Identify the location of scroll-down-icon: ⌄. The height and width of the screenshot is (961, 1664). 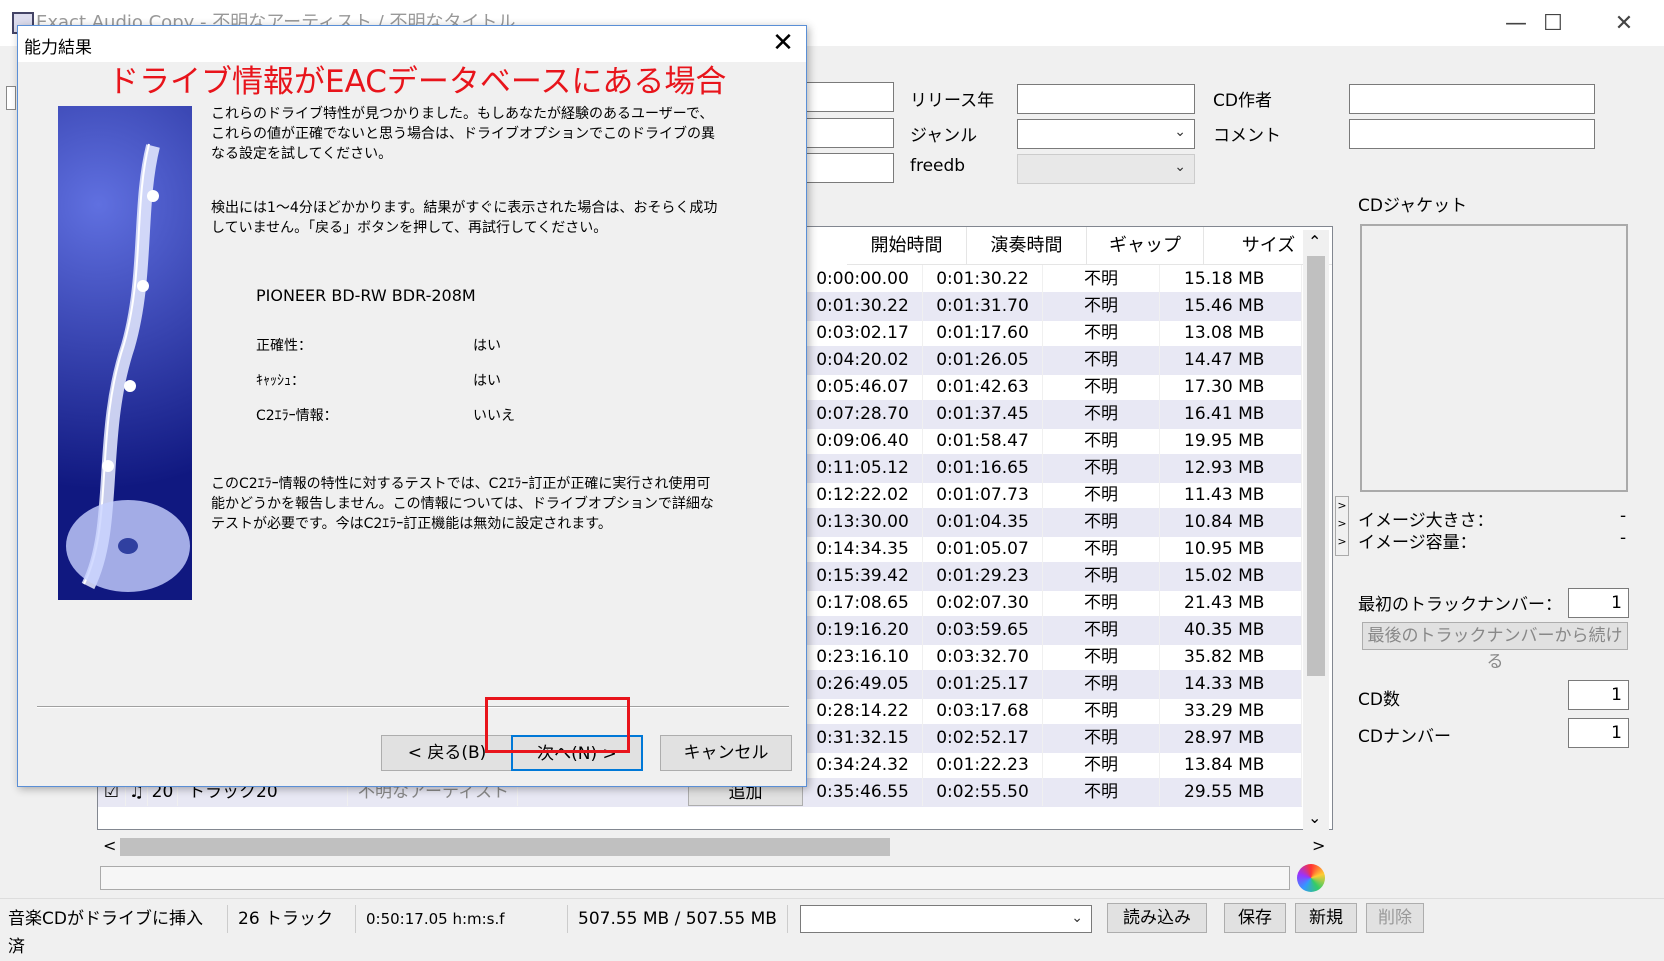
(1314, 817).